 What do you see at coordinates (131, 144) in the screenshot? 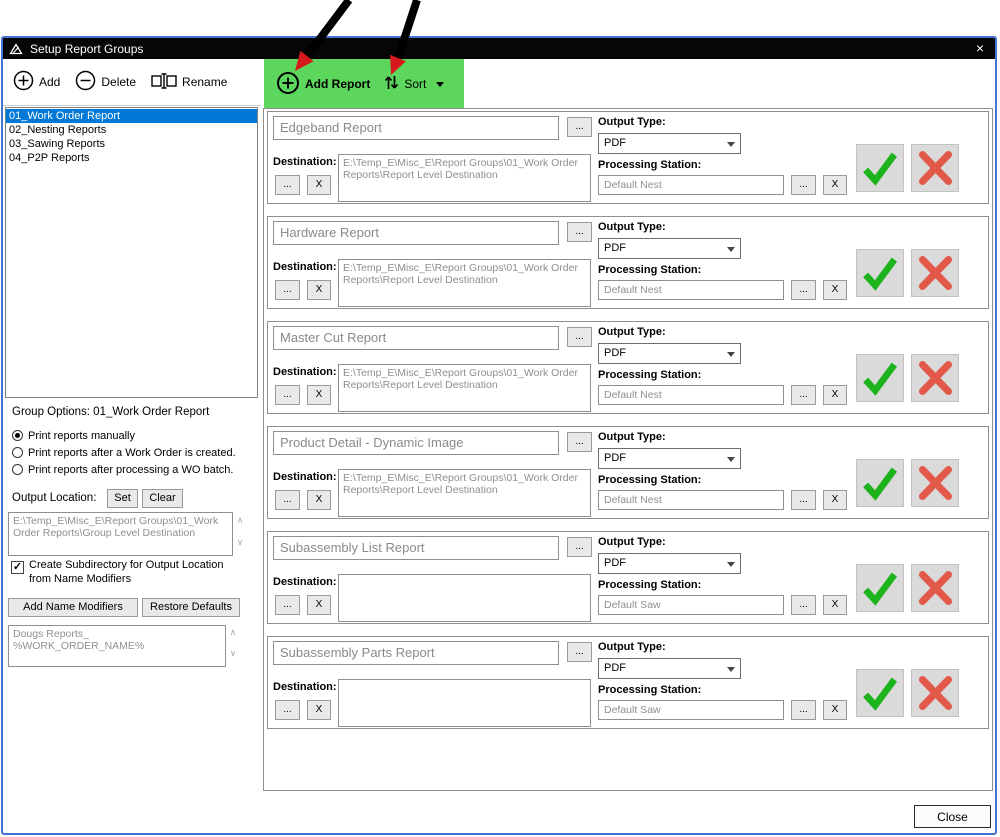
I see `group-list-item: 03_Sawing Reports` at bounding box center [131, 144].